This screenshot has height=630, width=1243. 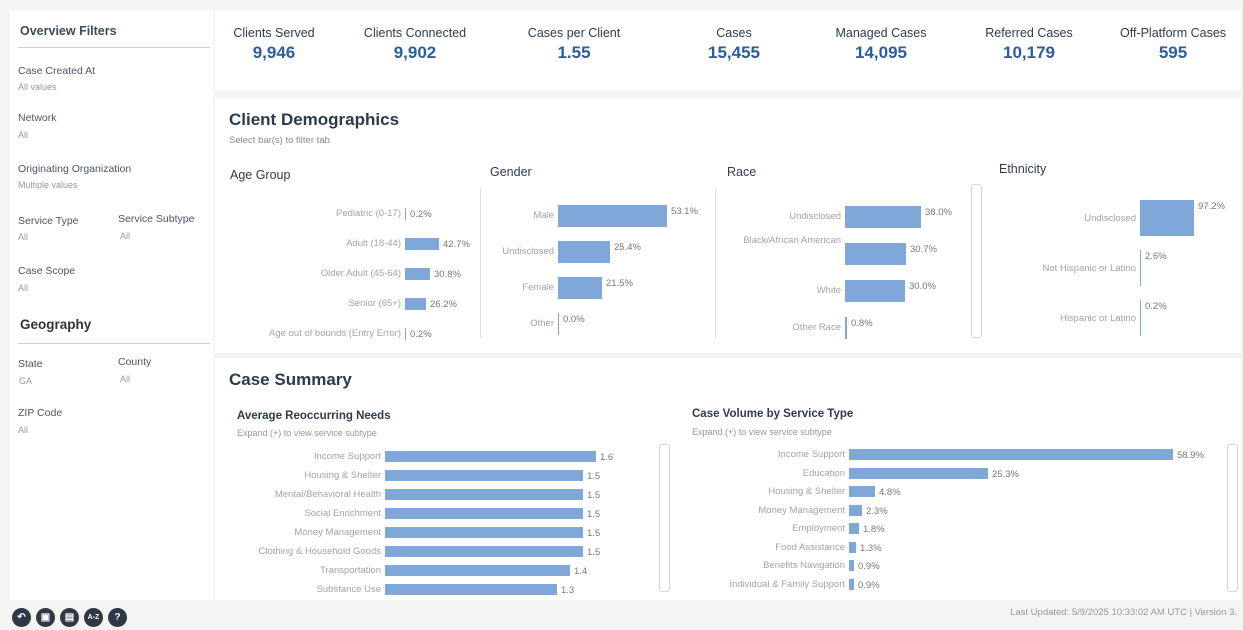 I want to click on bar-label: Transportation, so click(x=350, y=570).